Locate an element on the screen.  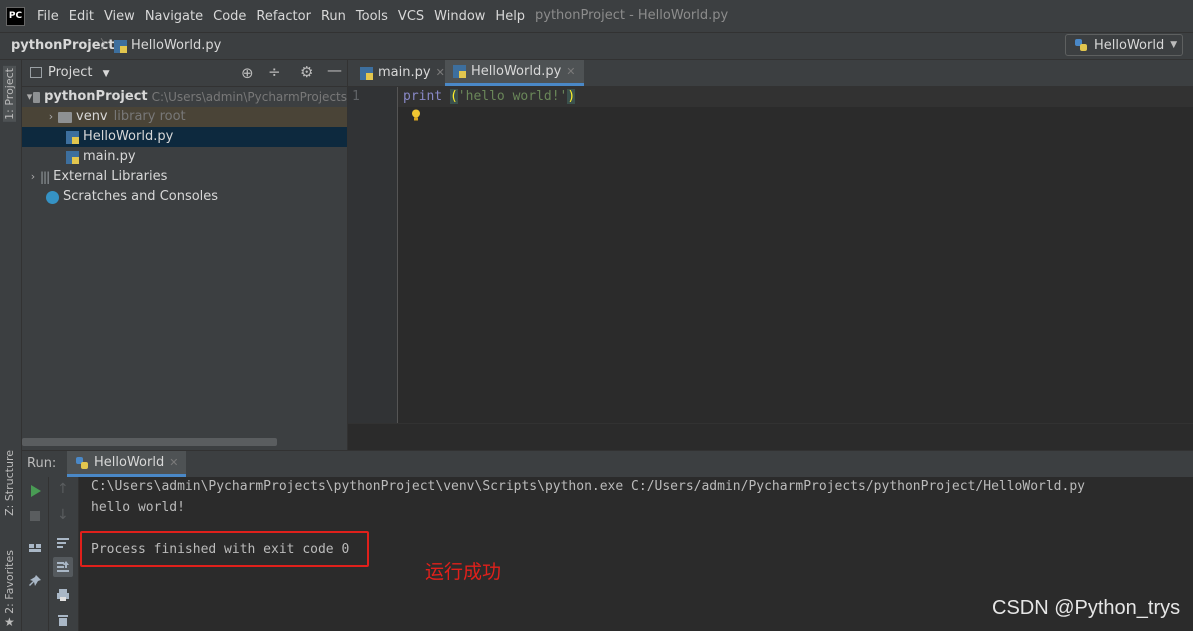
editor-tabs-bar: main.py ✕ HelloWorld.py ✕ is located at coordinates (770, 73).